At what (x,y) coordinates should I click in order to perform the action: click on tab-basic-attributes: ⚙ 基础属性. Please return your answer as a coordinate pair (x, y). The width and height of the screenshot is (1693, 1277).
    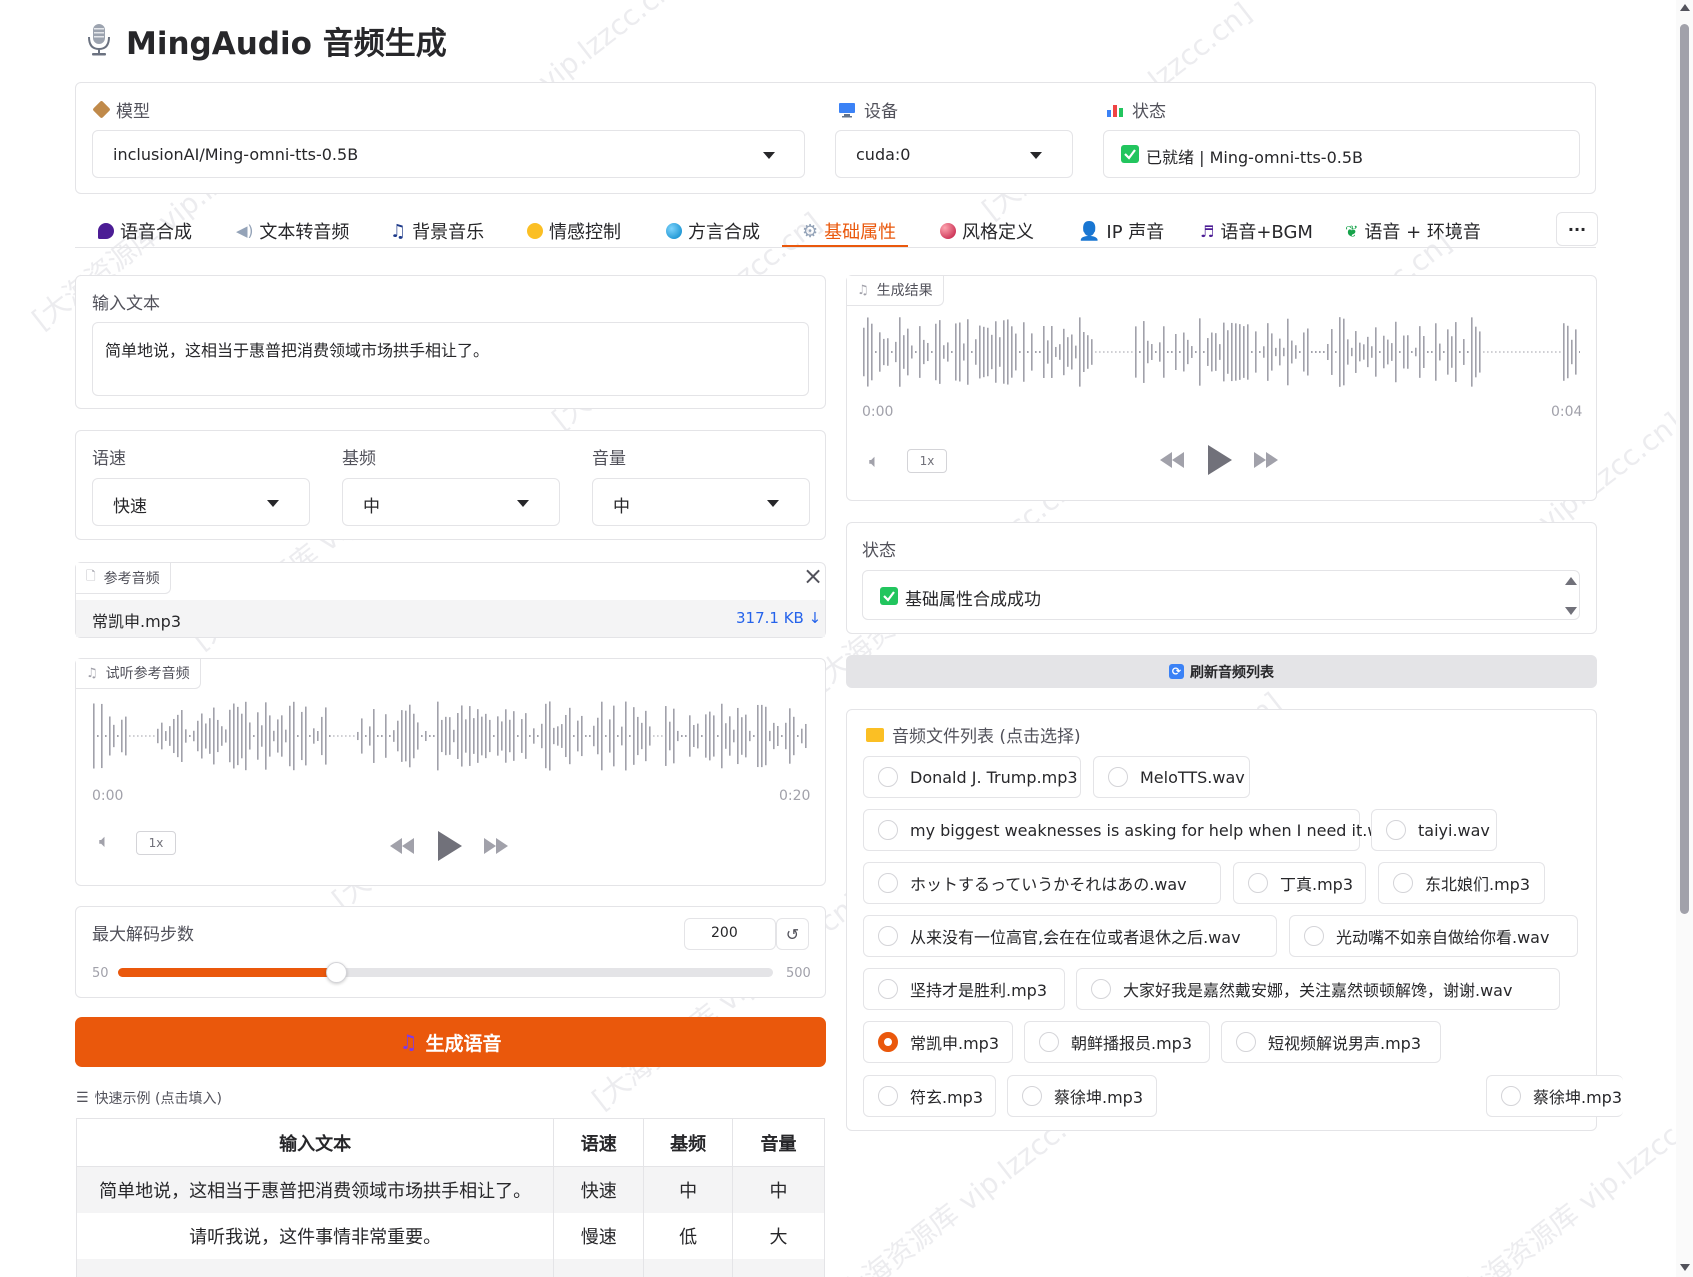
    Looking at the image, I should click on (849, 231).